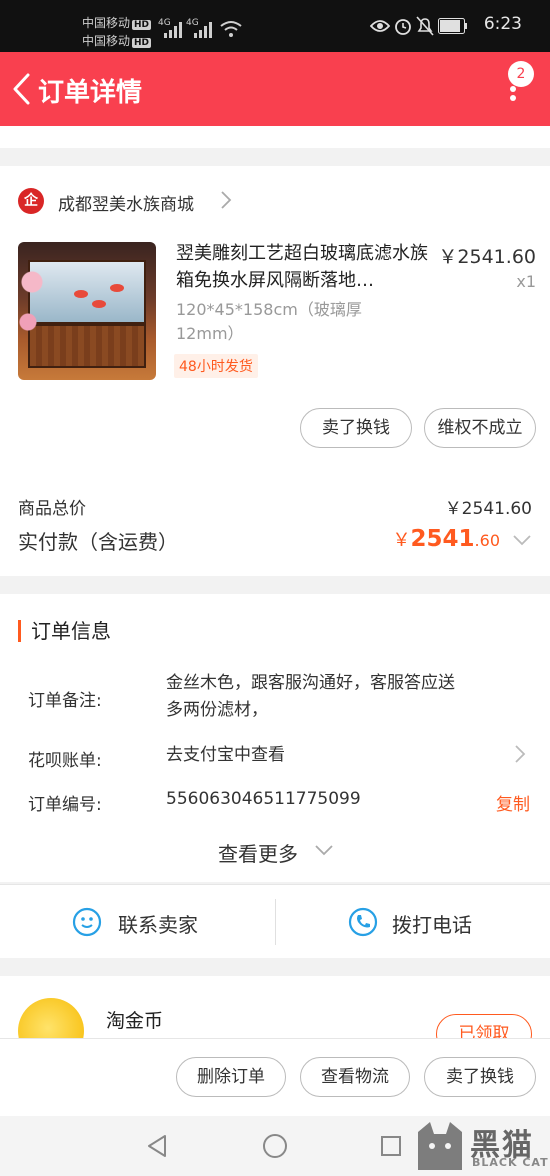  What do you see at coordinates (510, 1162) in the screenshot?
I see `watermark-english: BLACK CAT` at bounding box center [510, 1162].